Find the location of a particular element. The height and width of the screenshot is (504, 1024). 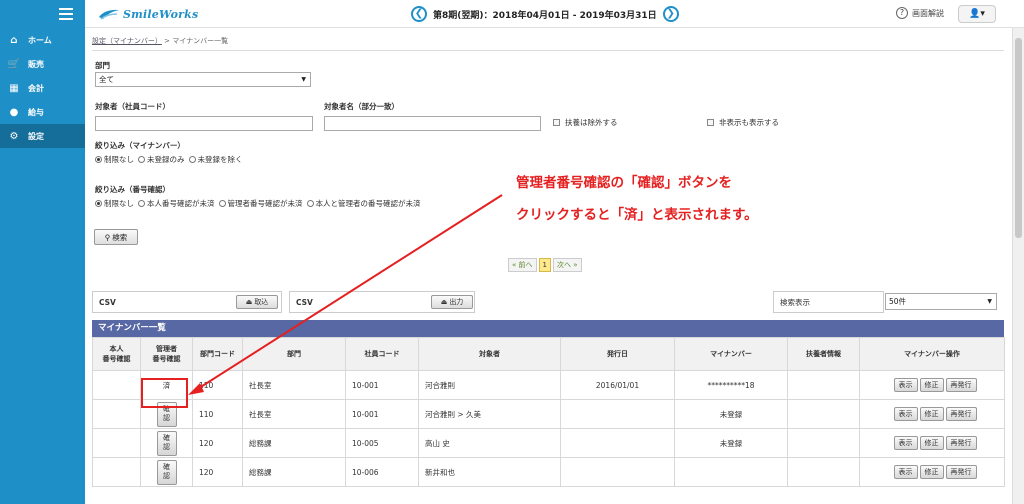

ops-cell: 表示 修正 再発行 is located at coordinates (932, 472).